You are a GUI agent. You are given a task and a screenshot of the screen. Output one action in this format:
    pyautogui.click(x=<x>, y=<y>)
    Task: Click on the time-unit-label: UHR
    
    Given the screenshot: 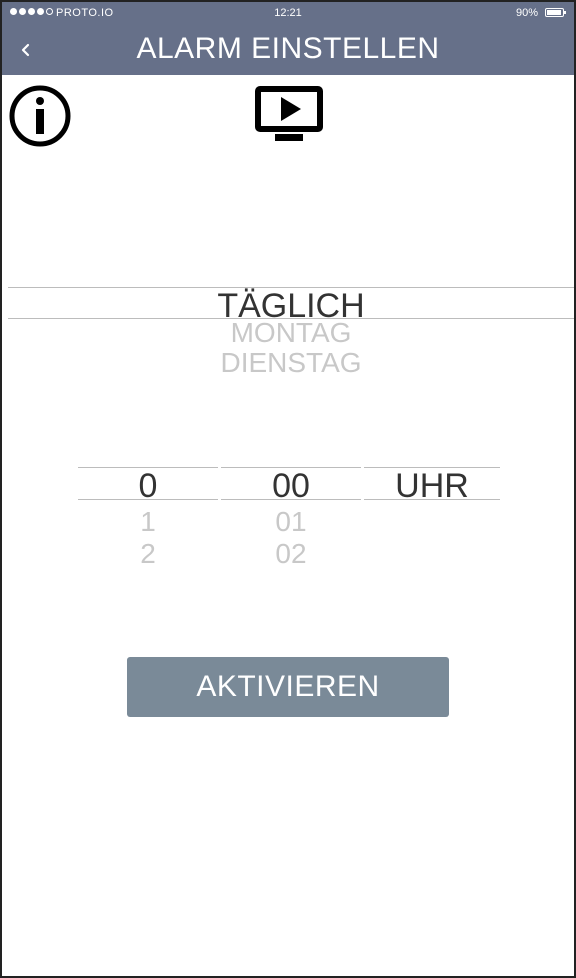 What is the action you would take?
    pyautogui.click(x=432, y=486)
    